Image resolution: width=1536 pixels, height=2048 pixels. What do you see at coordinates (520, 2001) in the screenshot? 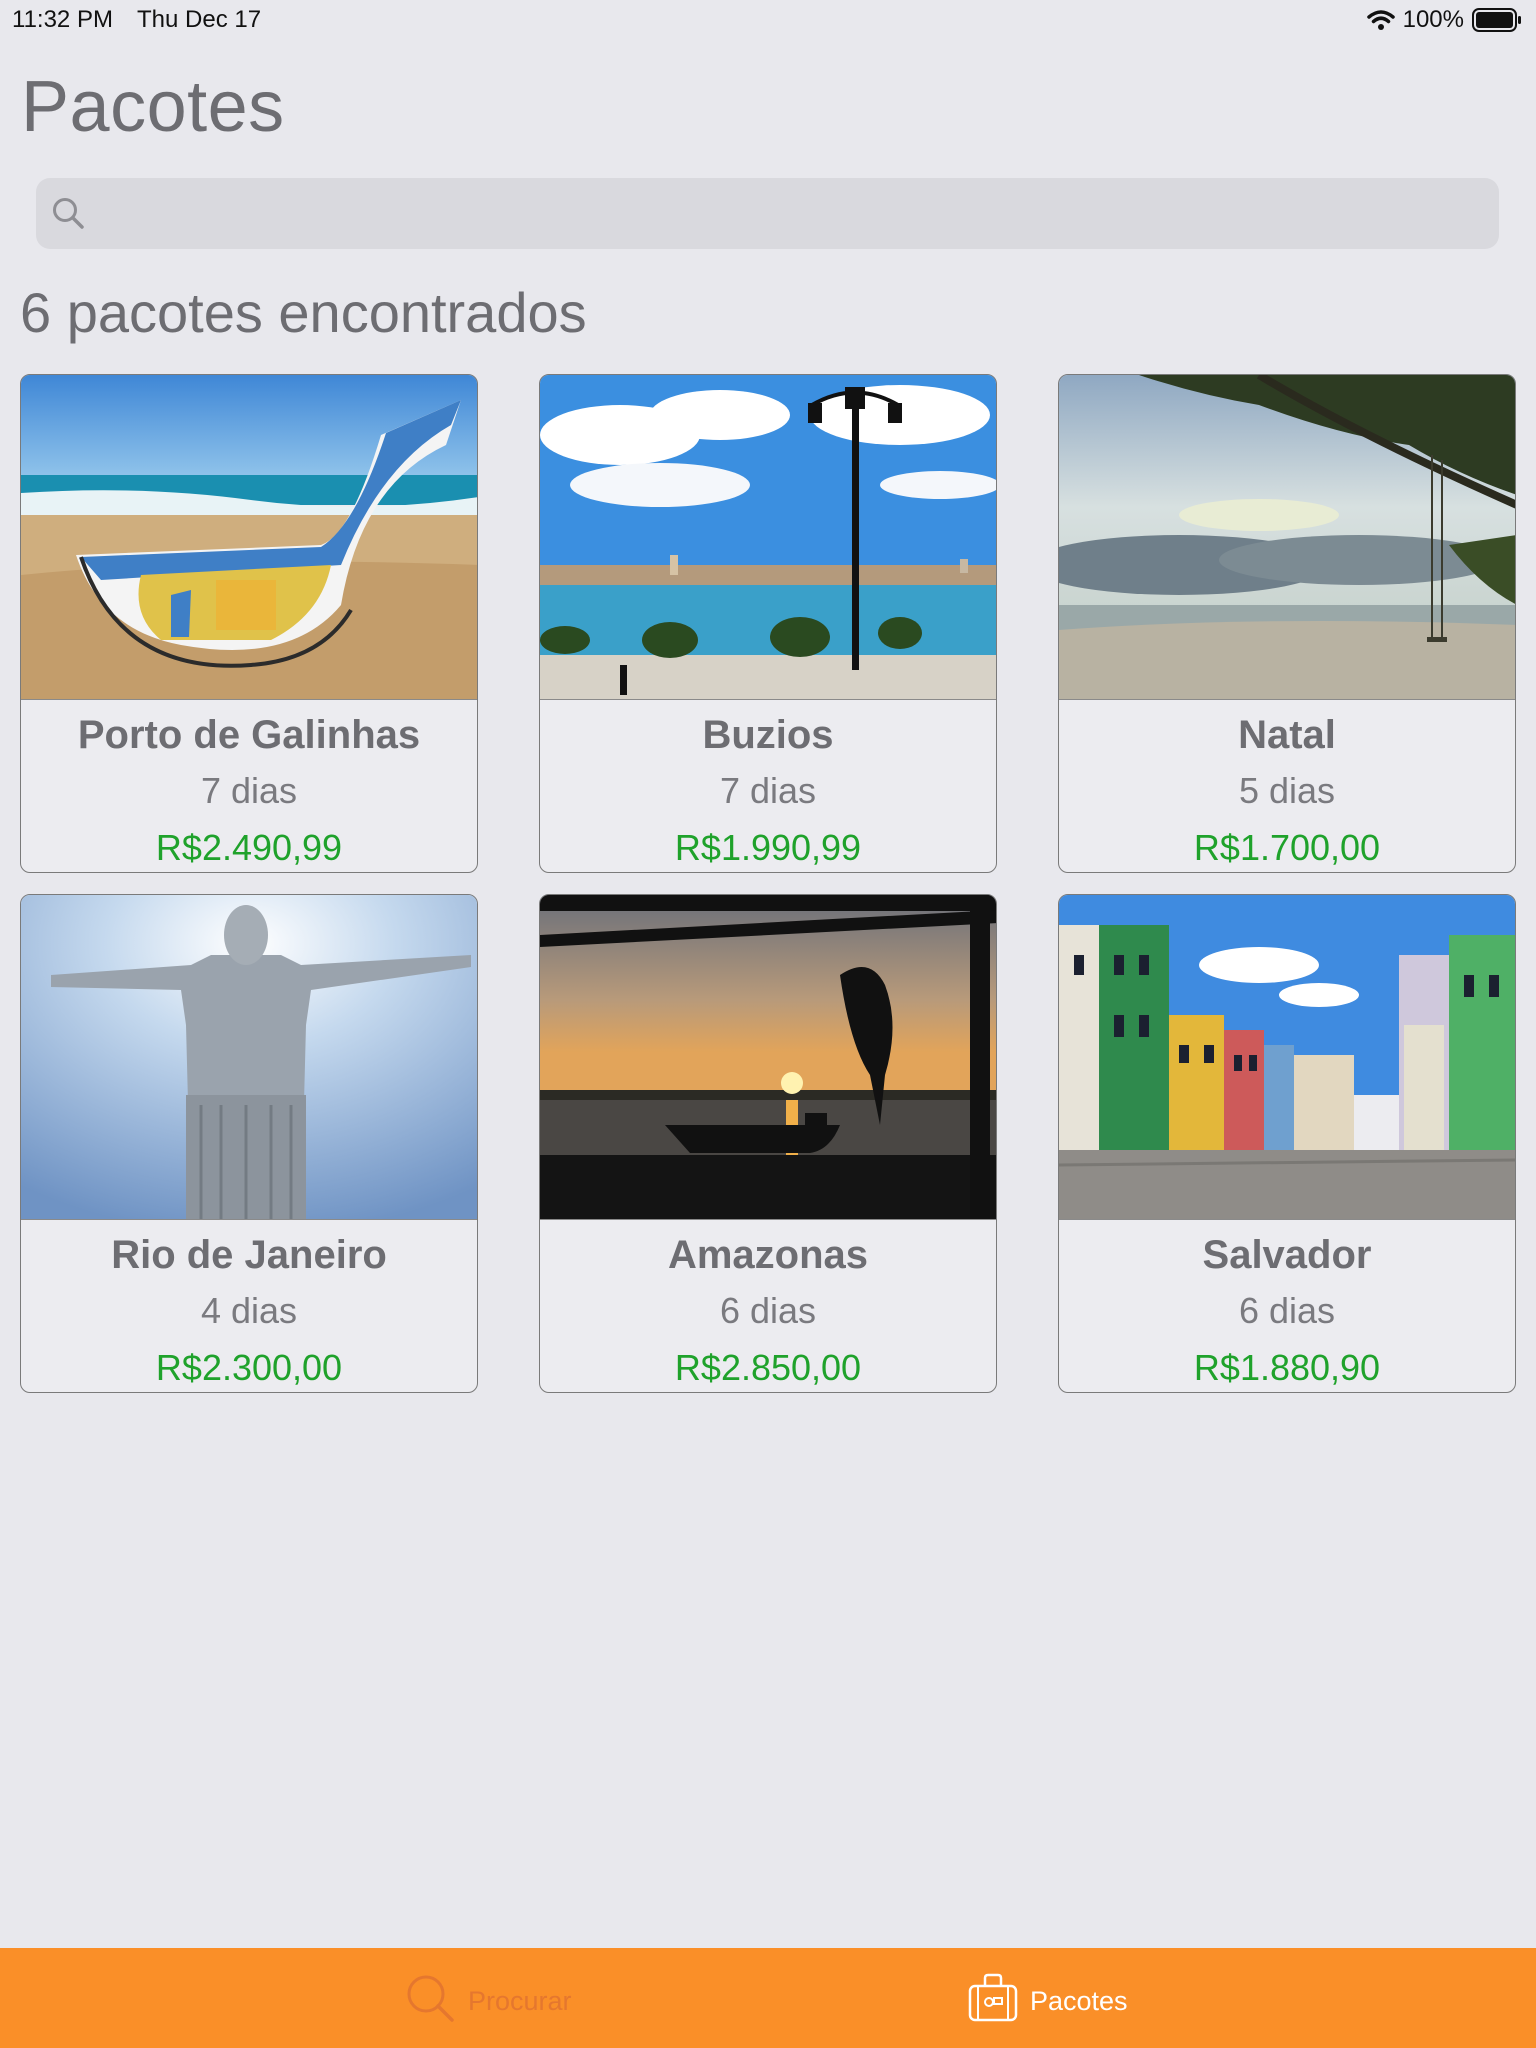
I see `tab-label: Procurar` at bounding box center [520, 2001].